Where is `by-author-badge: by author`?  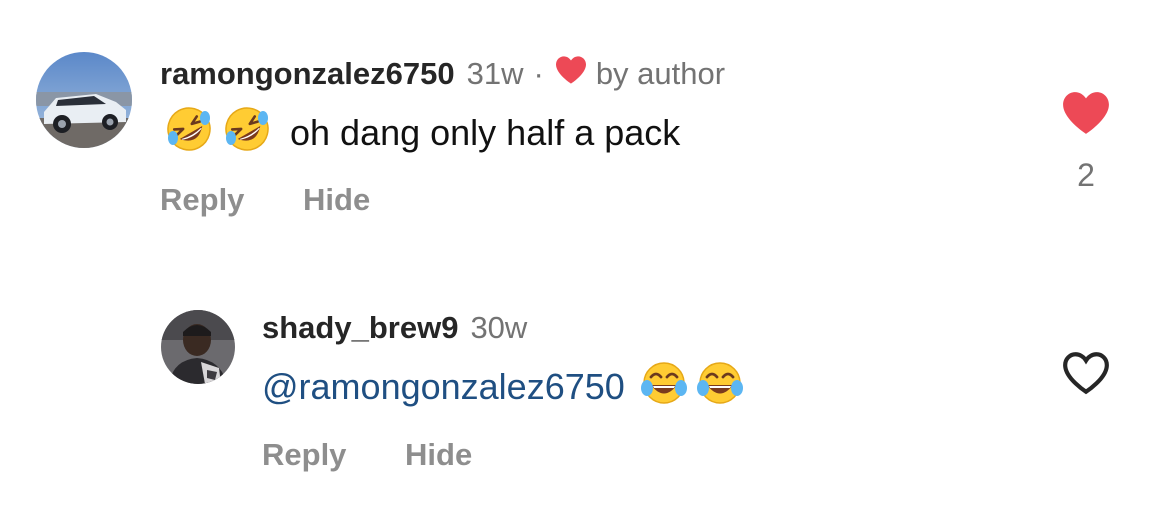 by-author-badge: by author is located at coordinates (660, 73).